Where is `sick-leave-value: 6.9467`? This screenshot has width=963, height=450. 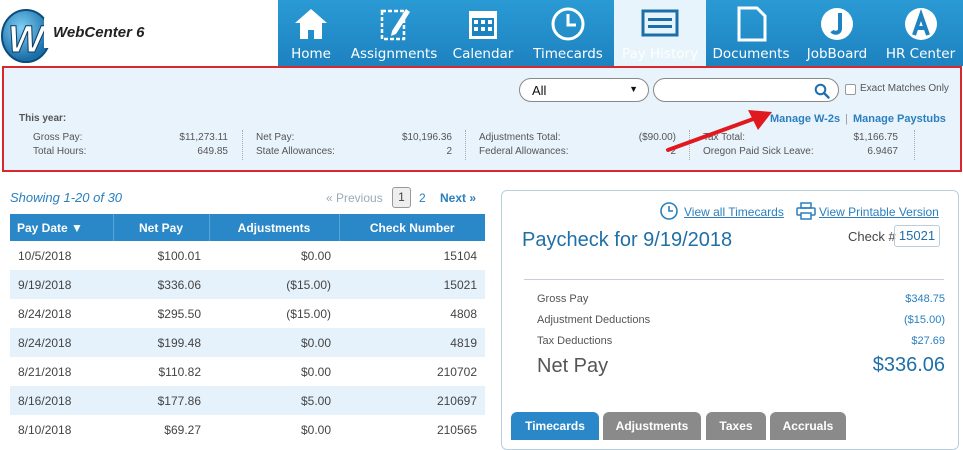
sick-leave-value: 6.9467 is located at coordinates (882, 151).